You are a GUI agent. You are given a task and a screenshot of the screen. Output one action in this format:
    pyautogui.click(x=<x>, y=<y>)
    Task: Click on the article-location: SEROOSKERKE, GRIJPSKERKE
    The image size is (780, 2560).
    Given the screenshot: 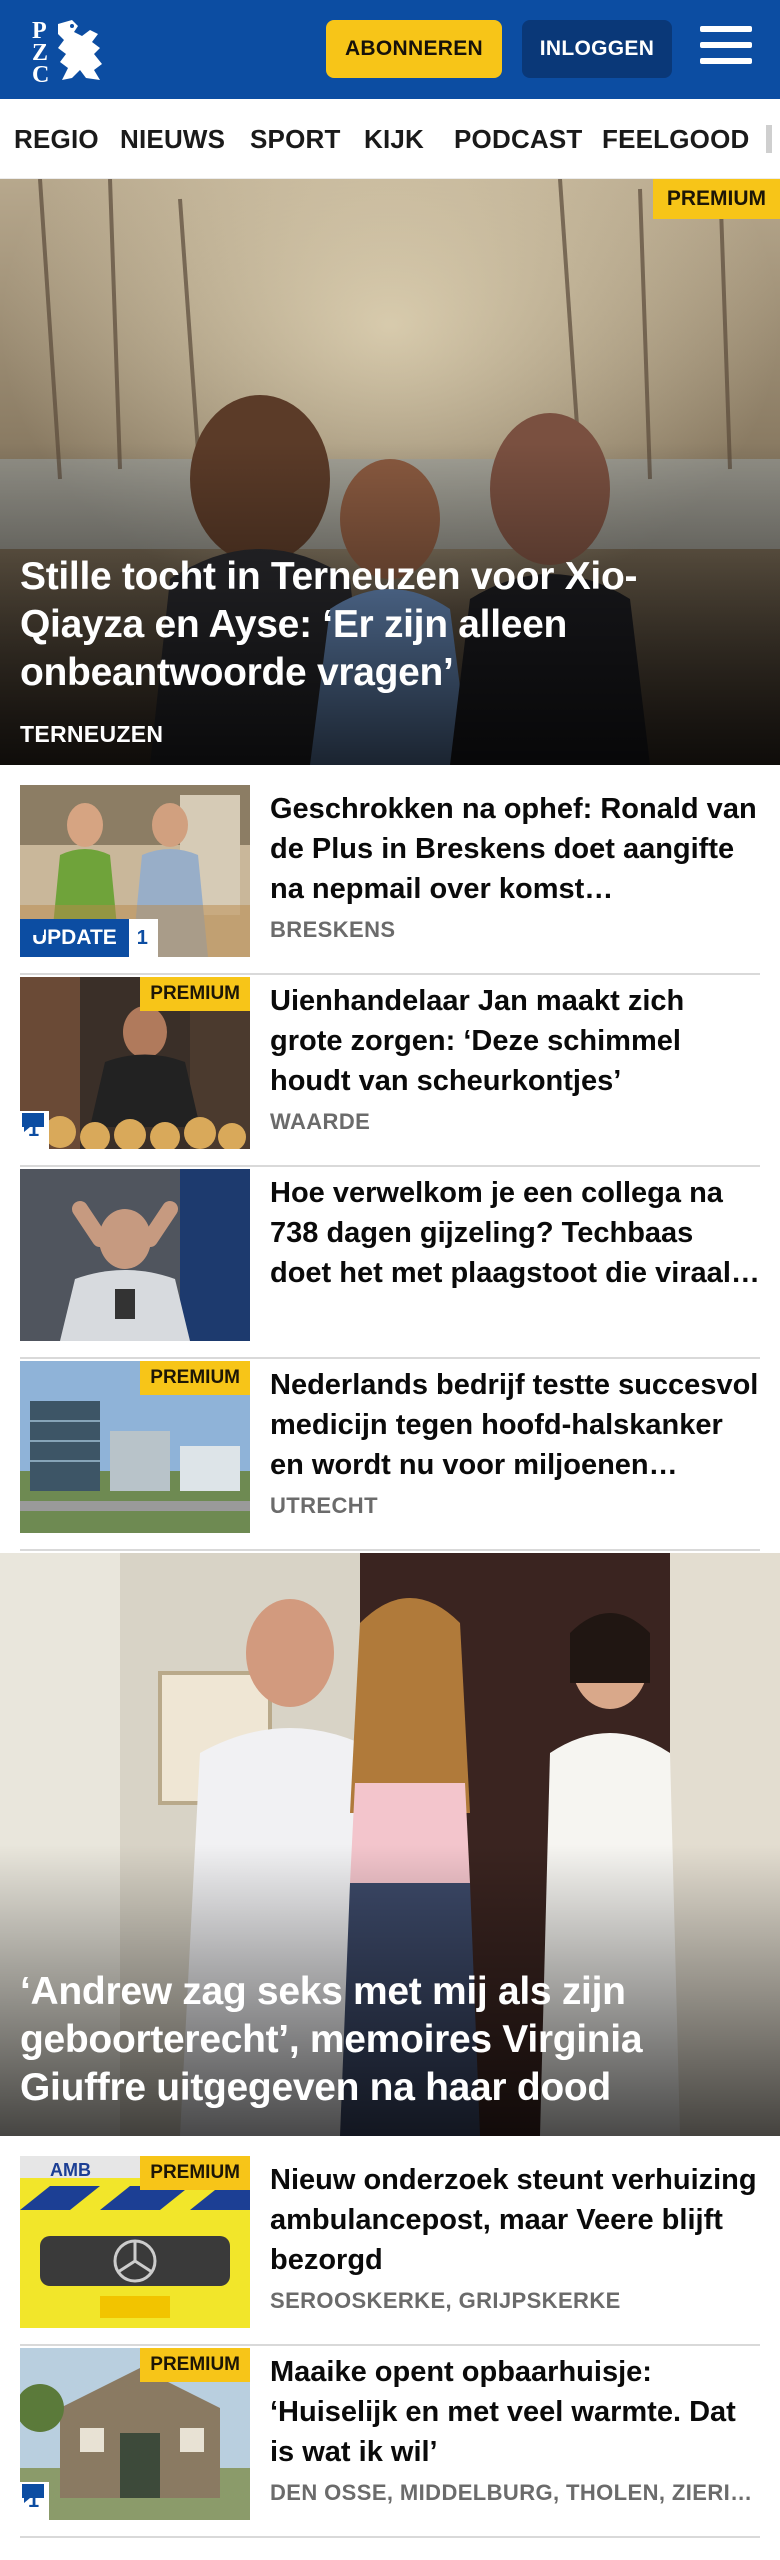 What is the action you would take?
    pyautogui.click(x=445, y=2300)
    